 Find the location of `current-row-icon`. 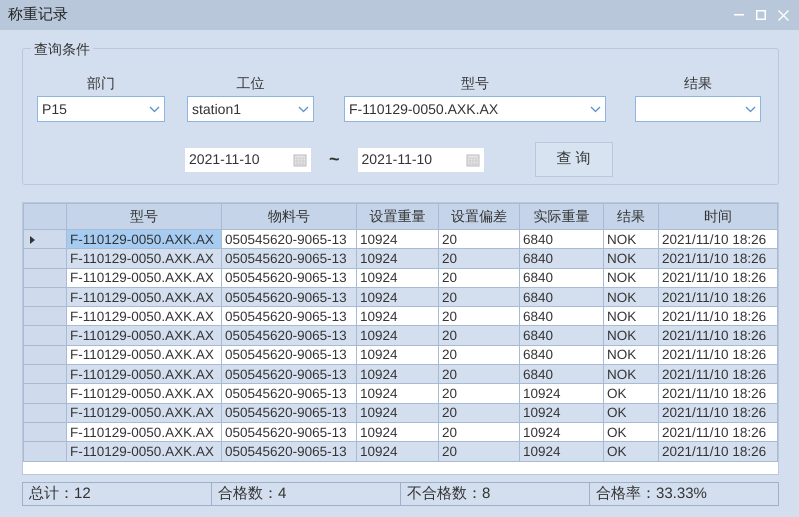

current-row-icon is located at coordinates (32, 240).